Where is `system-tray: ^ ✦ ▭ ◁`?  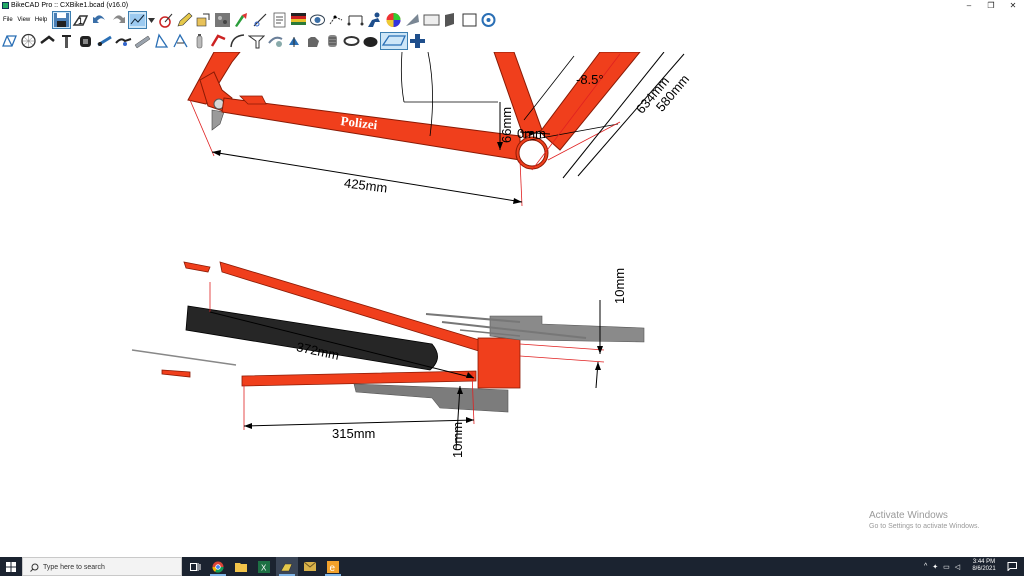
system-tray: ^ ✦ ▭ ◁ is located at coordinates (942, 566).